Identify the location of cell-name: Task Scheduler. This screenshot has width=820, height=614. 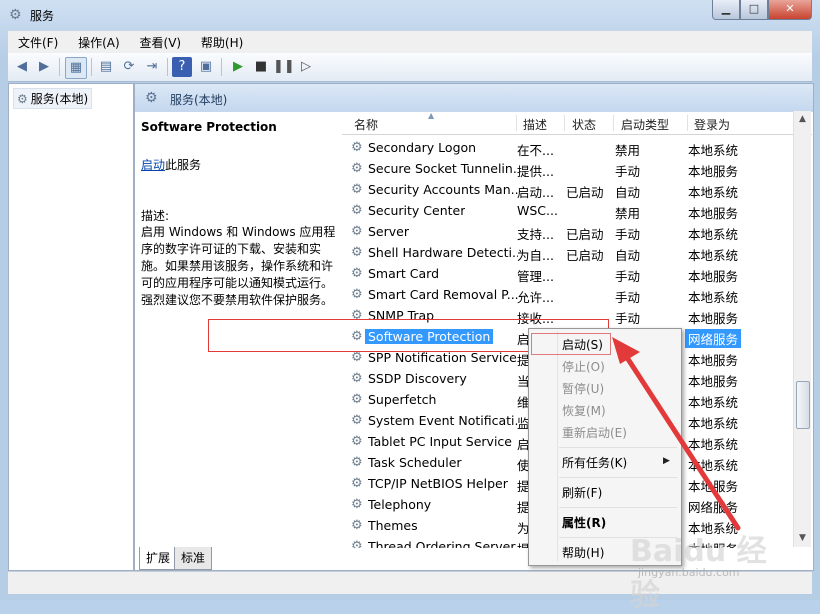
(415, 462).